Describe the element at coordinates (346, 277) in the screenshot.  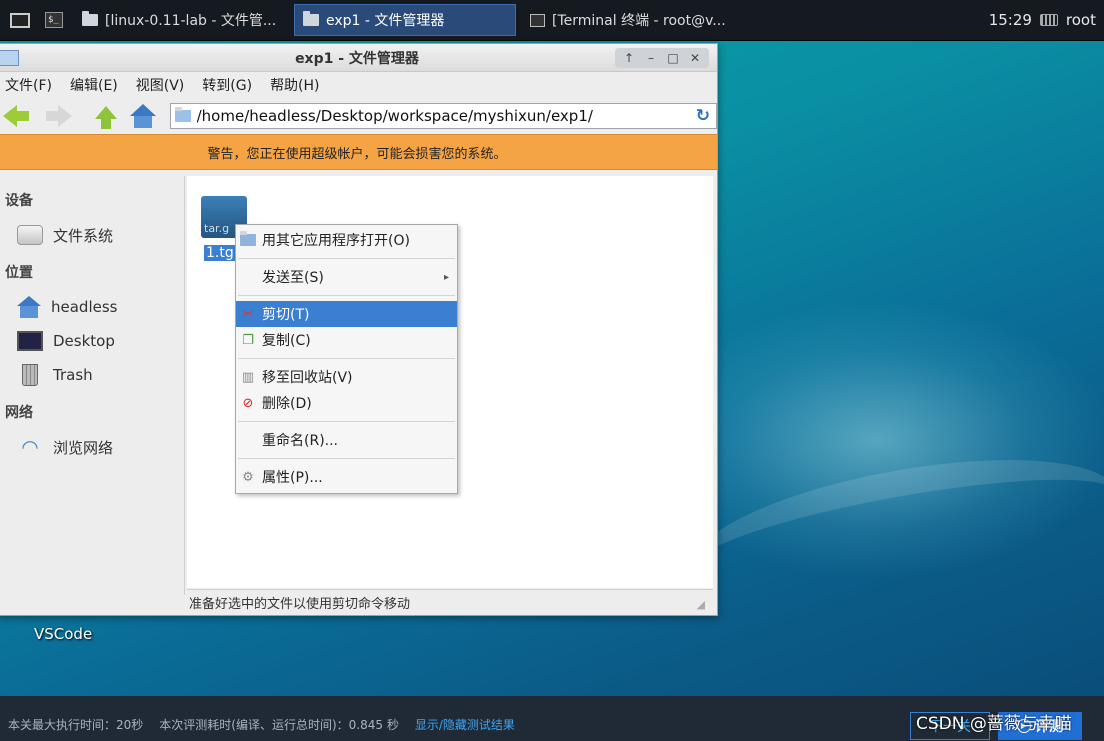
I see `menu-send-to: 发送至(S) ▸` at that location.